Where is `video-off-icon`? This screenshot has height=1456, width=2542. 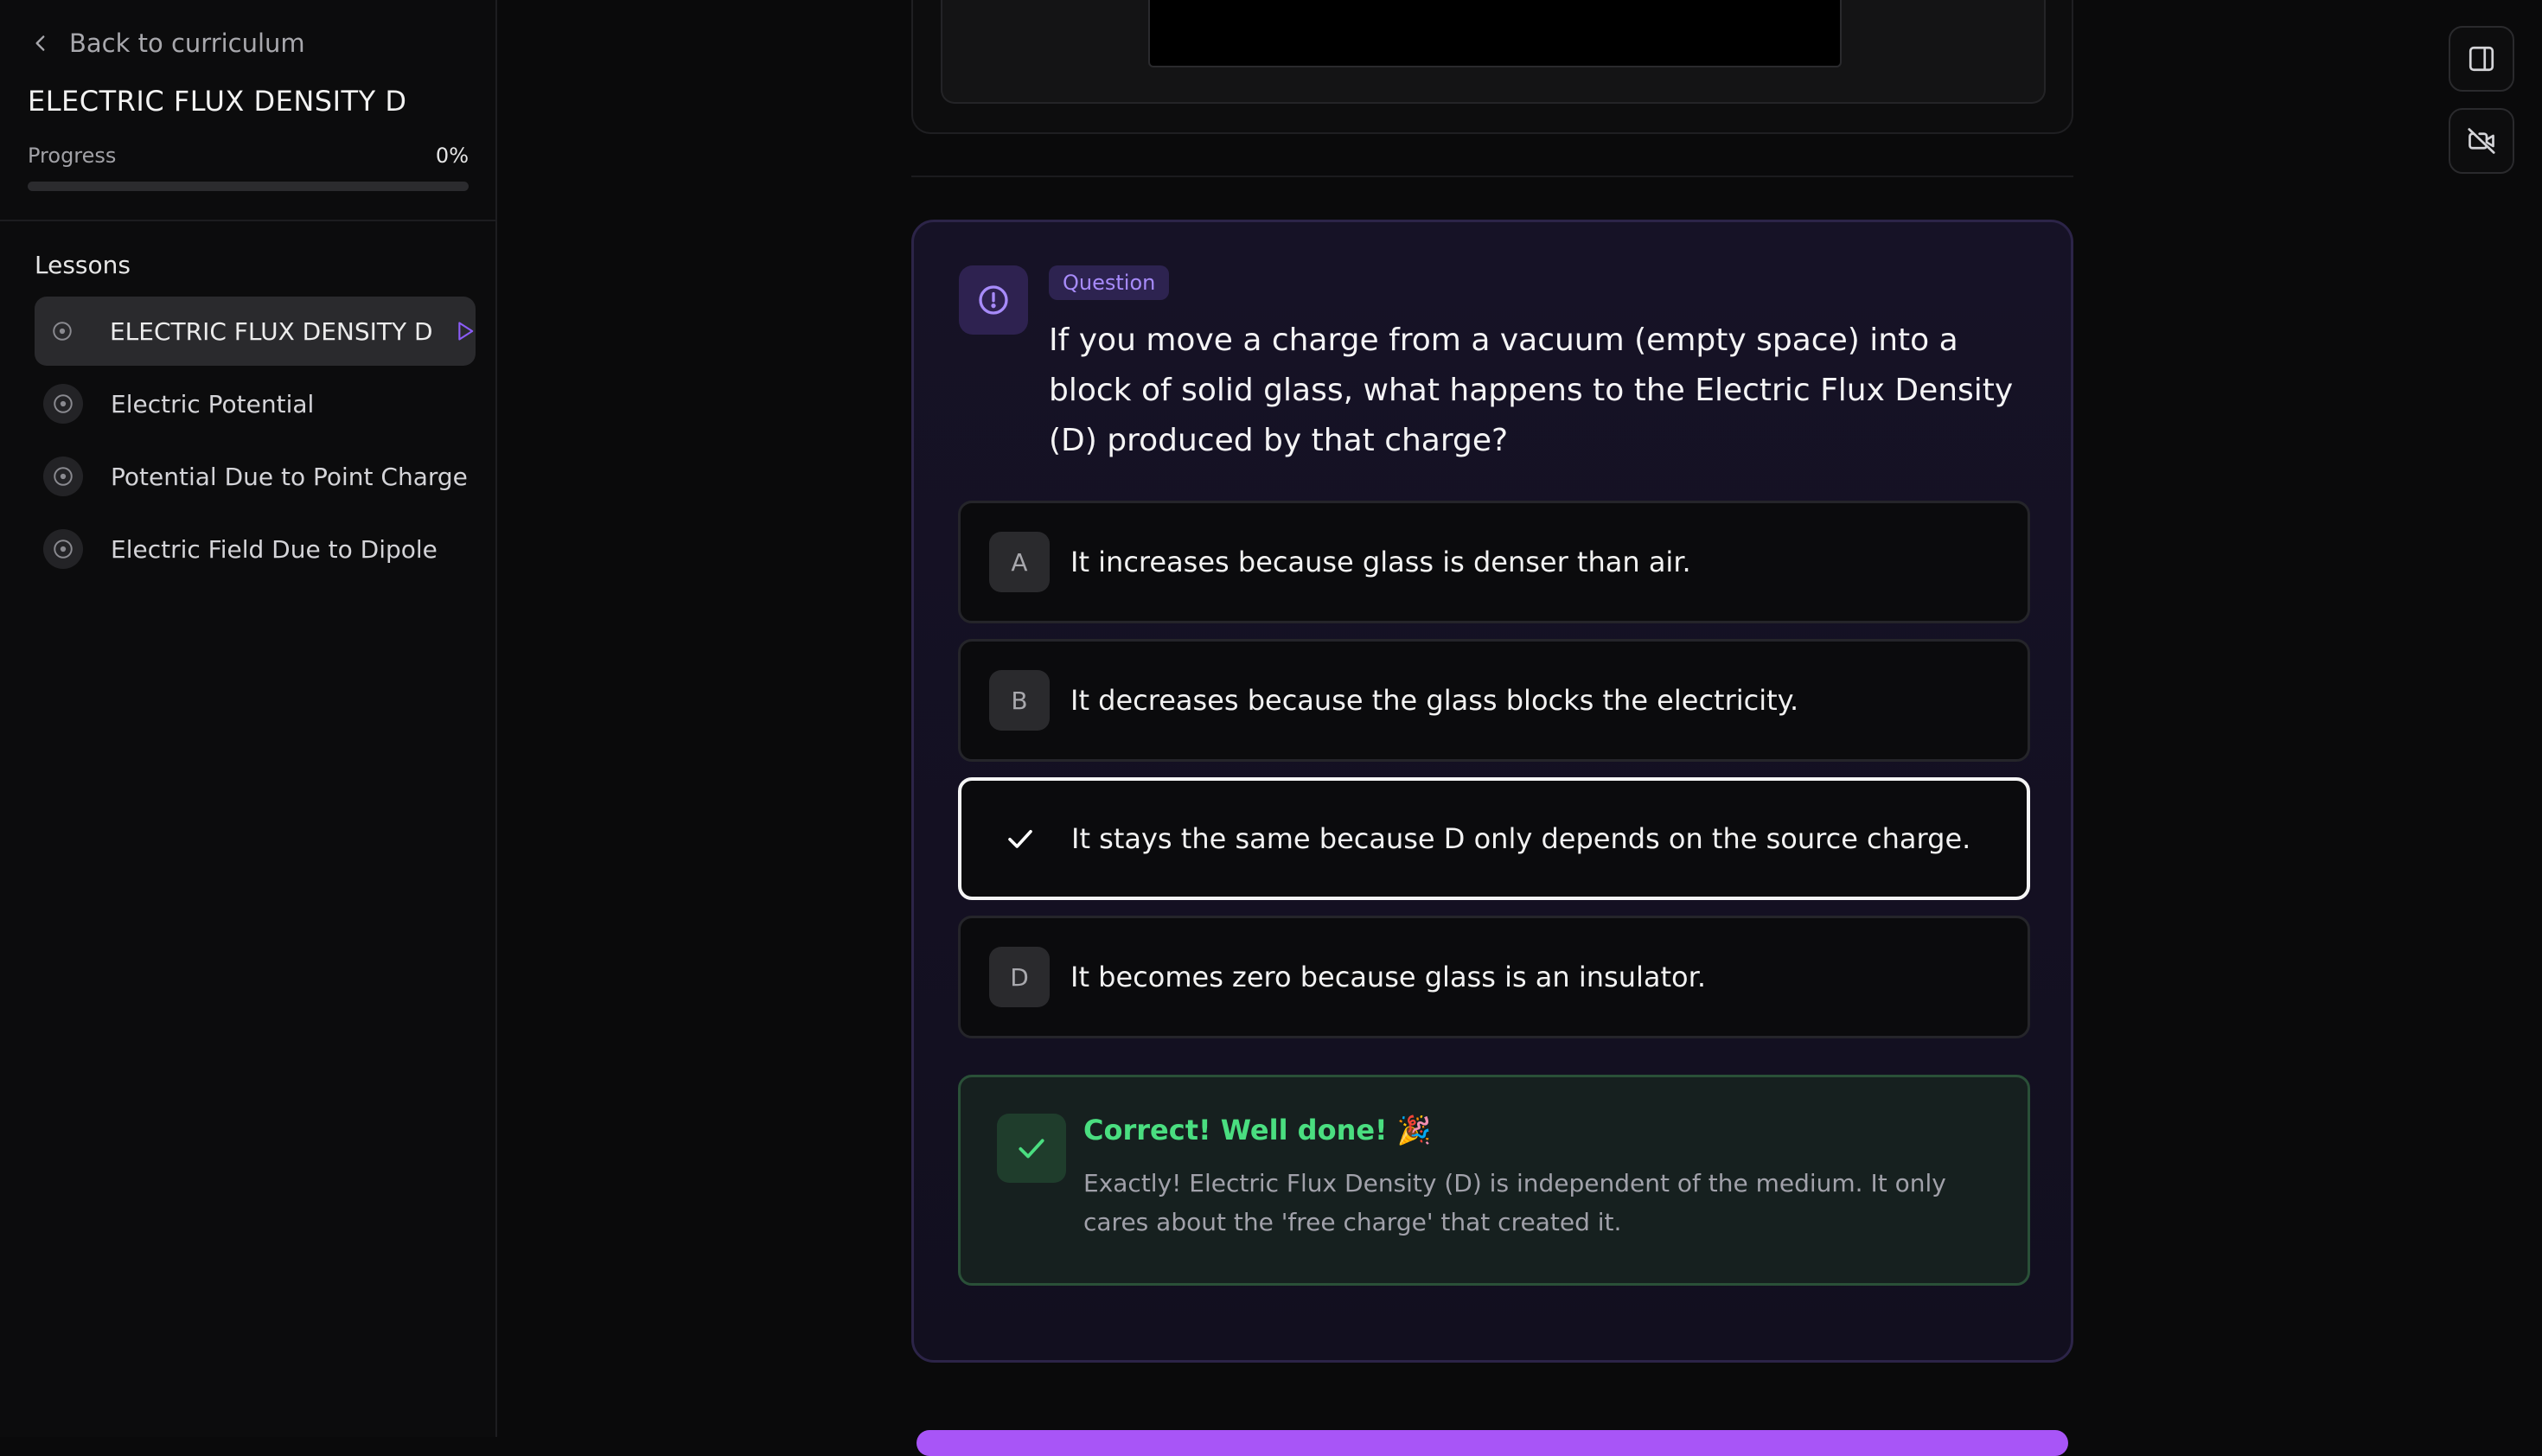 video-off-icon is located at coordinates (2481, 141).